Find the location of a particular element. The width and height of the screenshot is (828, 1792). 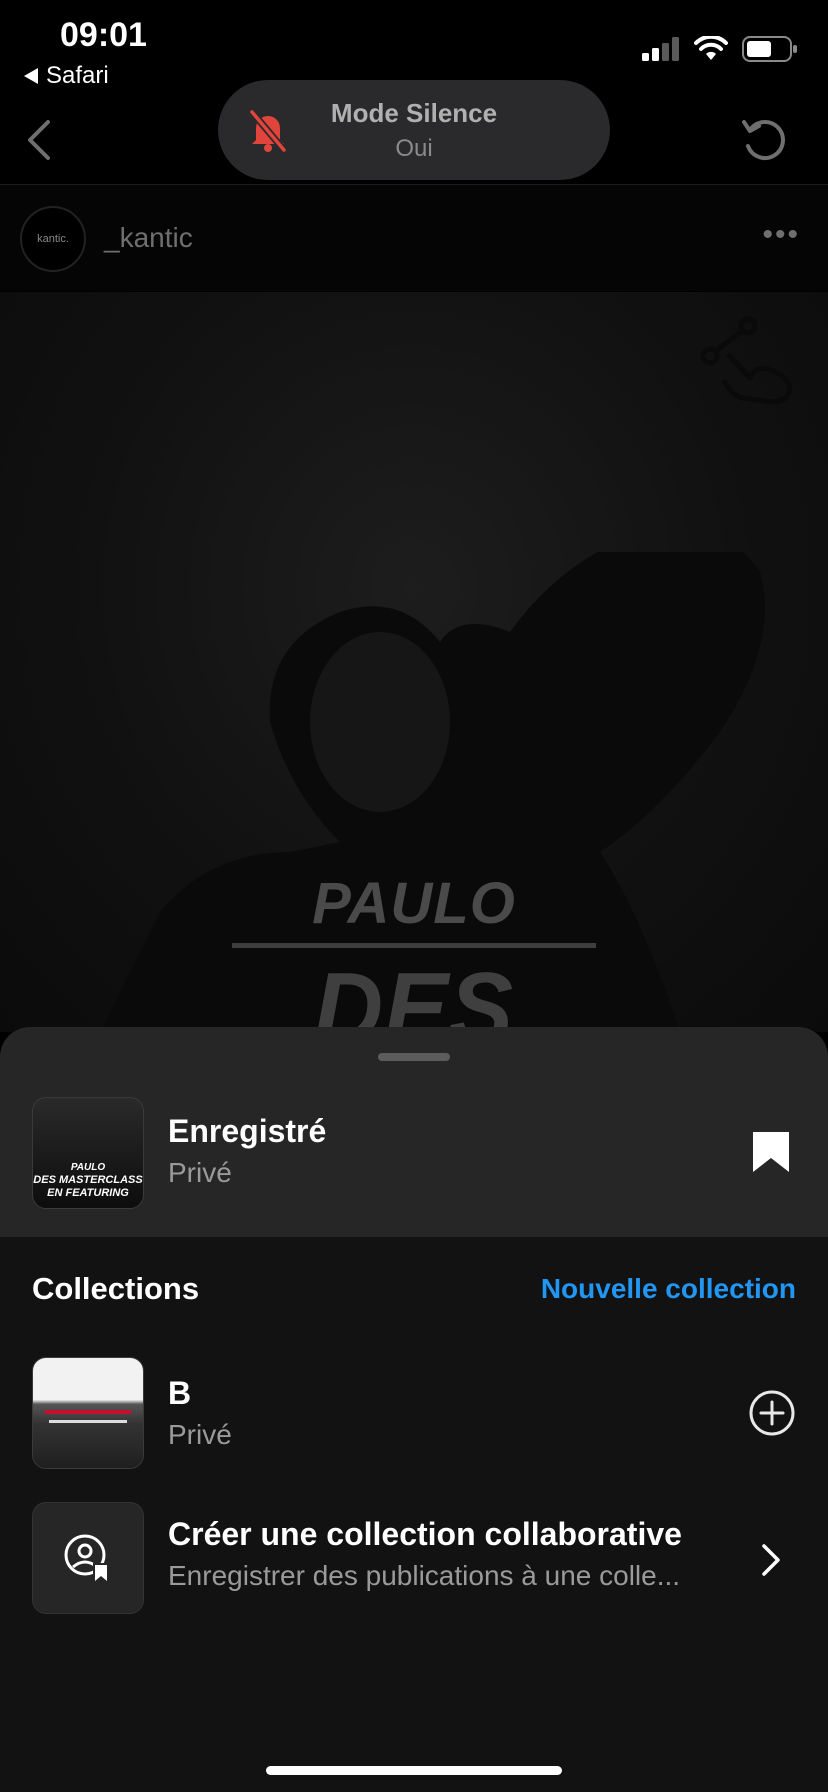

collection-title: B is located at coordinates (180, 1393).